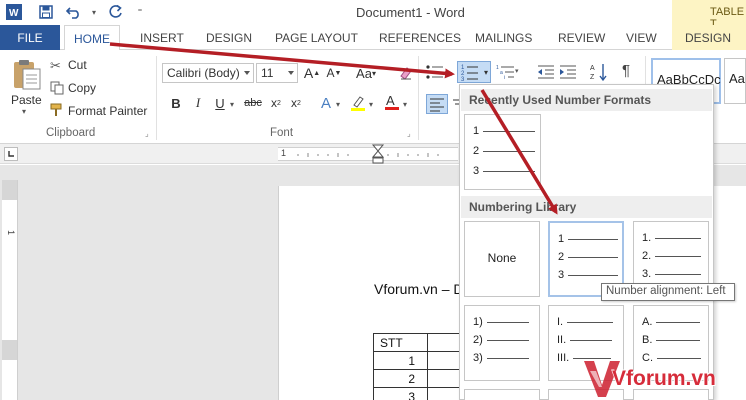  Describe the element at coordinates (94, 12) in the screenshot. I see `undo-dropdown-icon: ▾` at that location.